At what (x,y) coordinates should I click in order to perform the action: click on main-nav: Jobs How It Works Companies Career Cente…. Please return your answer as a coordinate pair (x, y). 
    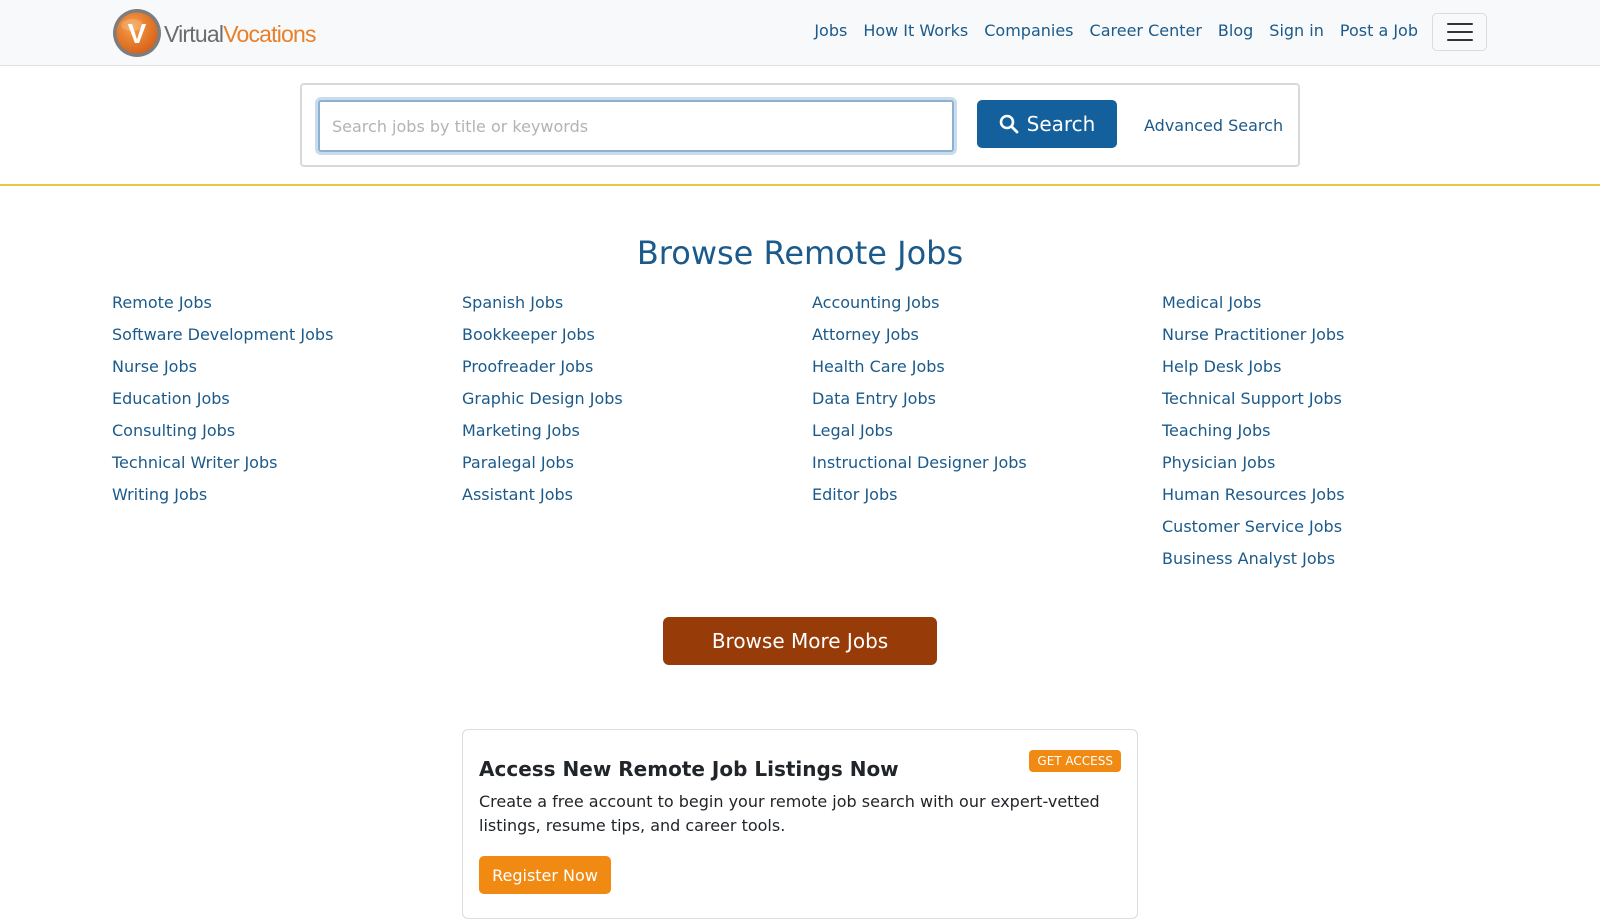
    Looking at the image, I should click on (1116, 31).